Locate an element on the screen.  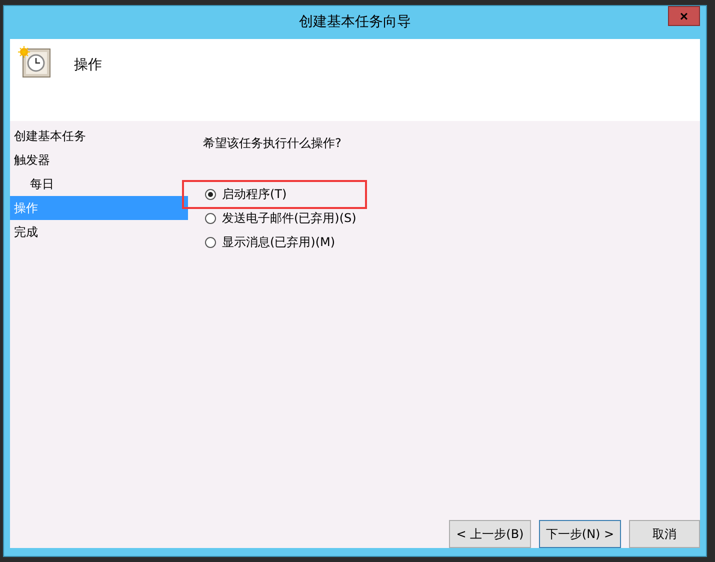
step-item: 每日 is located at coordinates (99, 184).